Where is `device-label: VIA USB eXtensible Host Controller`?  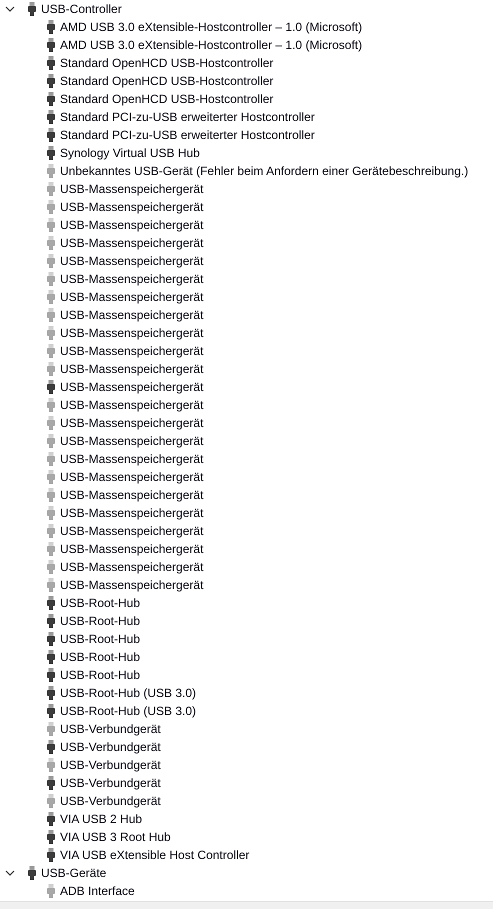
device-label: VIA USB eXtensible Host Controller is located at coordinates (155, 855).